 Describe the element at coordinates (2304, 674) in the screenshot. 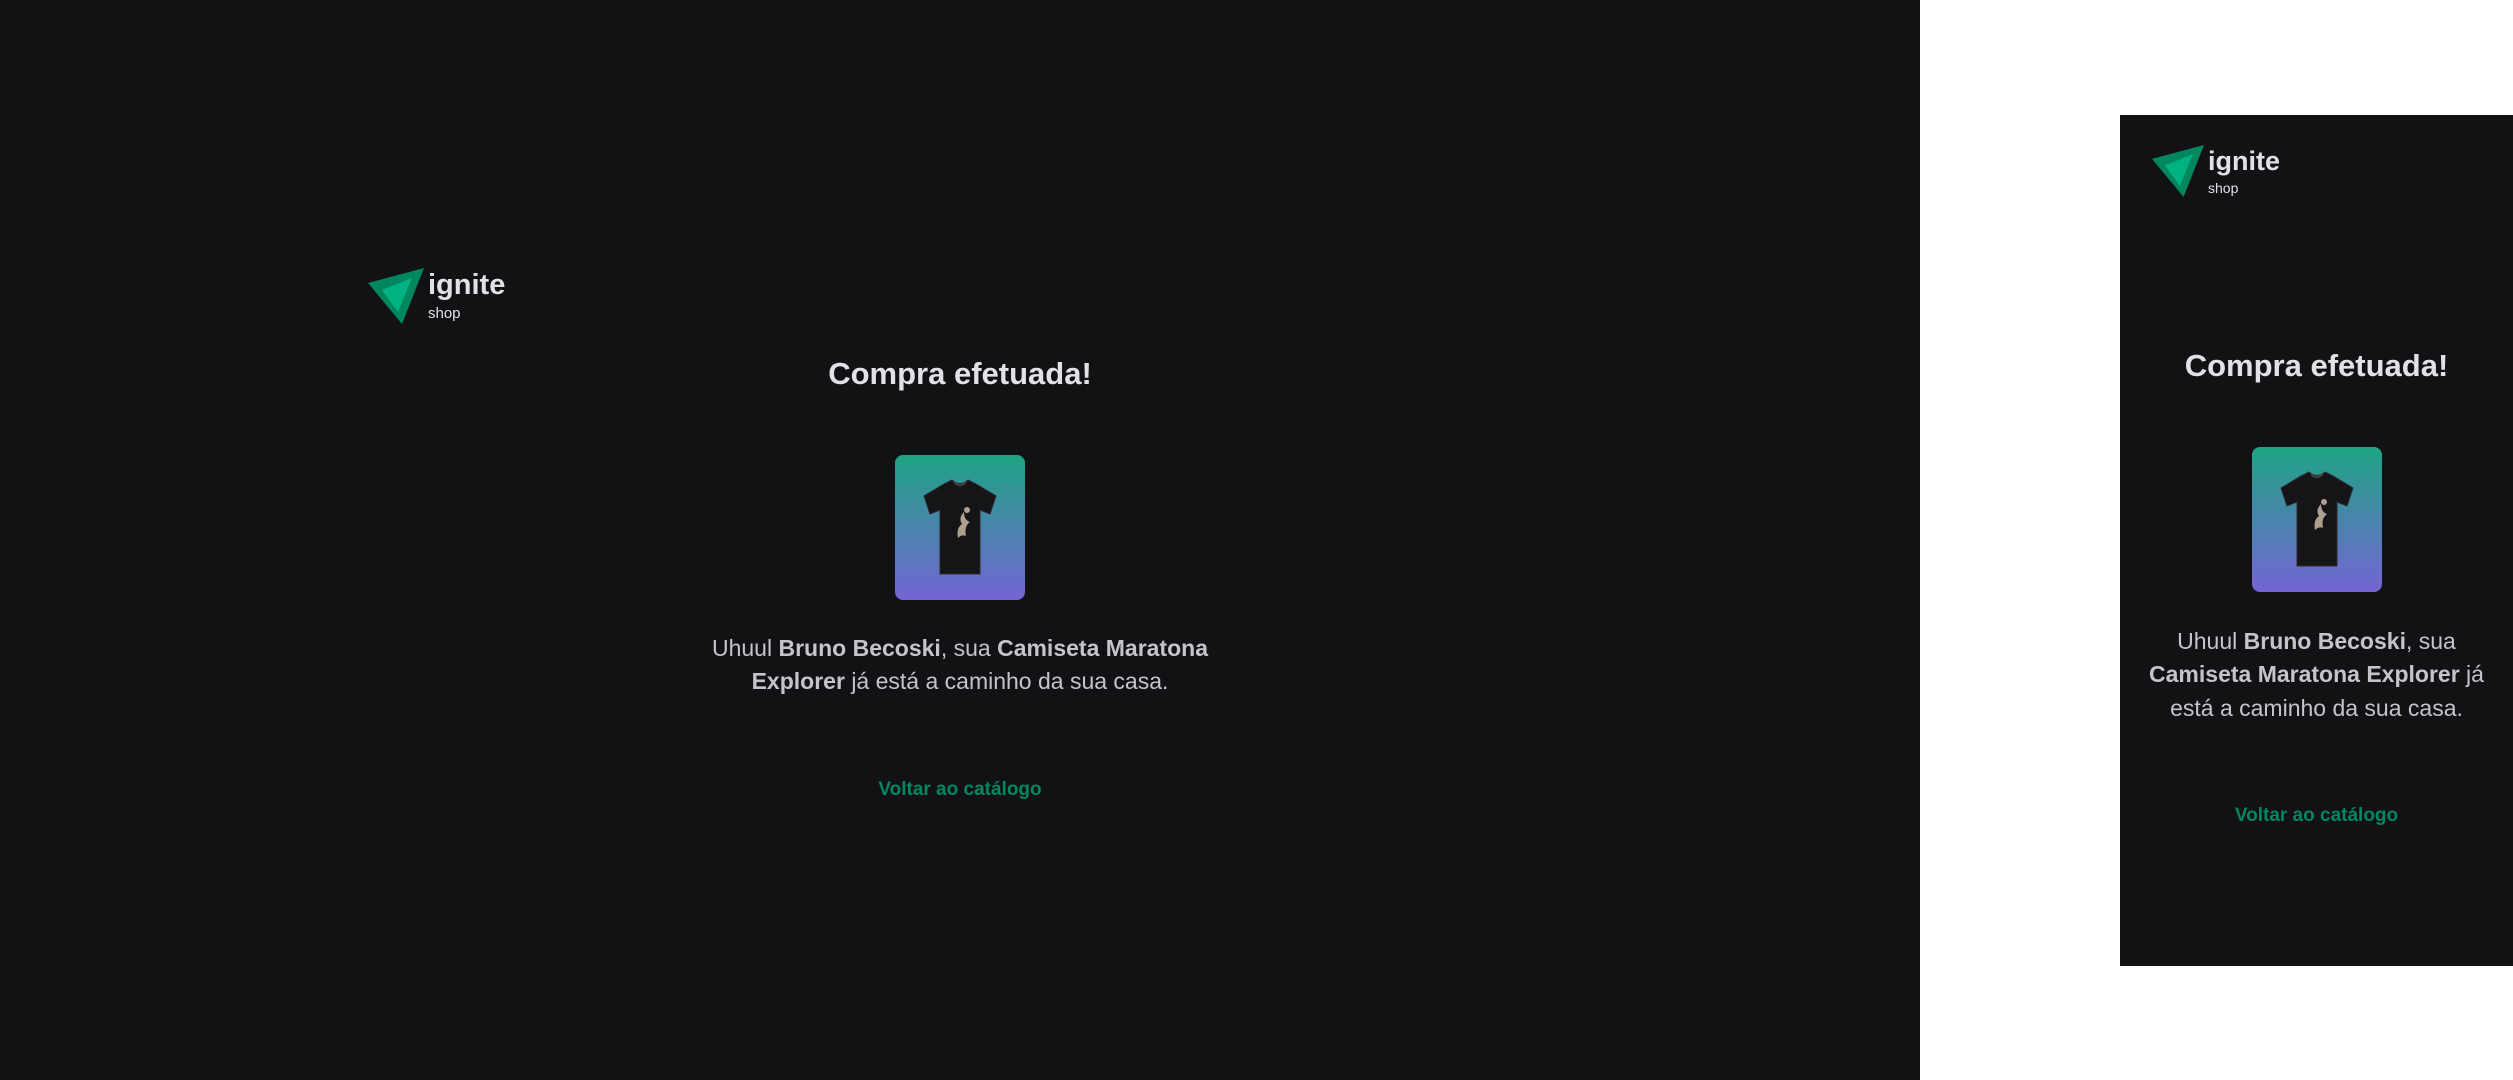

I see `product-name: Camiseta Maratona Explorer` at that location.